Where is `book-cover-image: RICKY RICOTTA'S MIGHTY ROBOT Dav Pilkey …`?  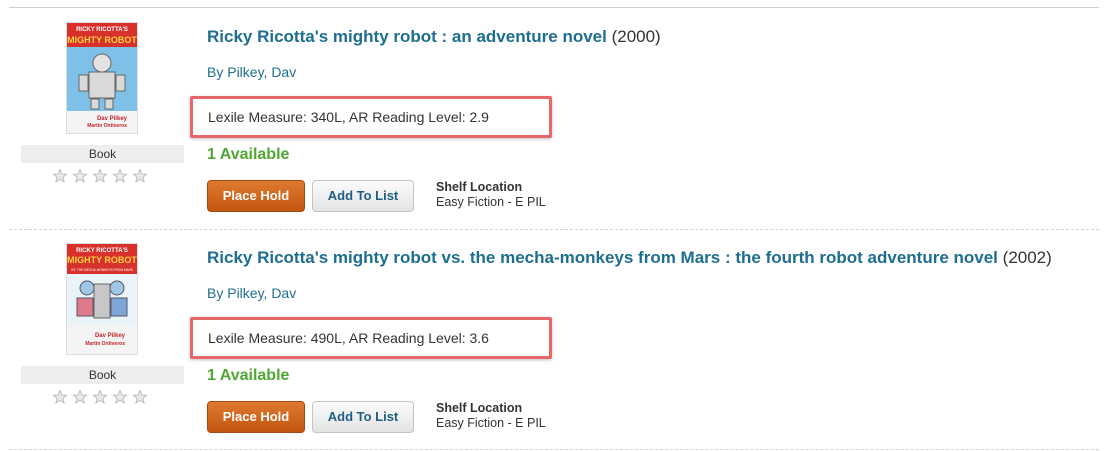
book-cover-image: RICKY RICOTTA'S MIGHTY ROBOT Dav Pilkey … is located at coordinates (102, 78).